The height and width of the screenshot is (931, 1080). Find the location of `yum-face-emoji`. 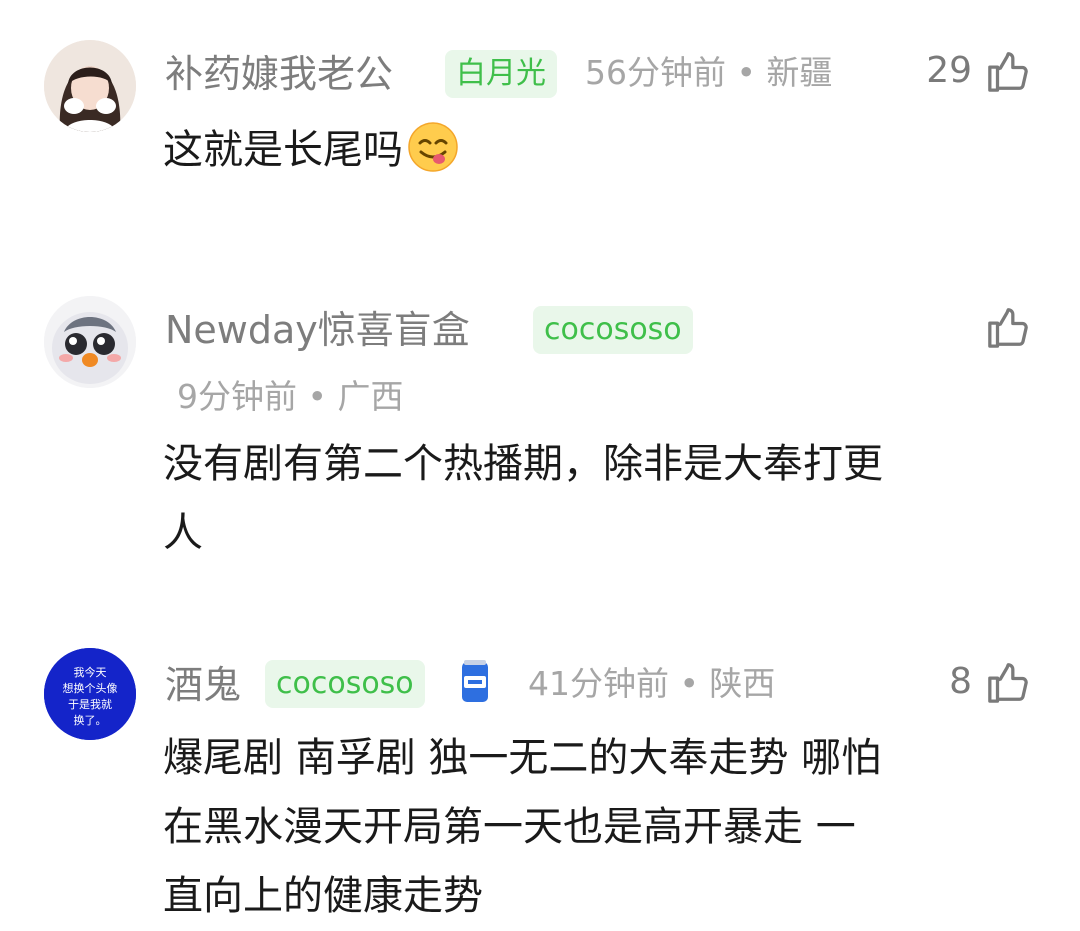

yum-face-emoji is located at coordinates (433, 158).